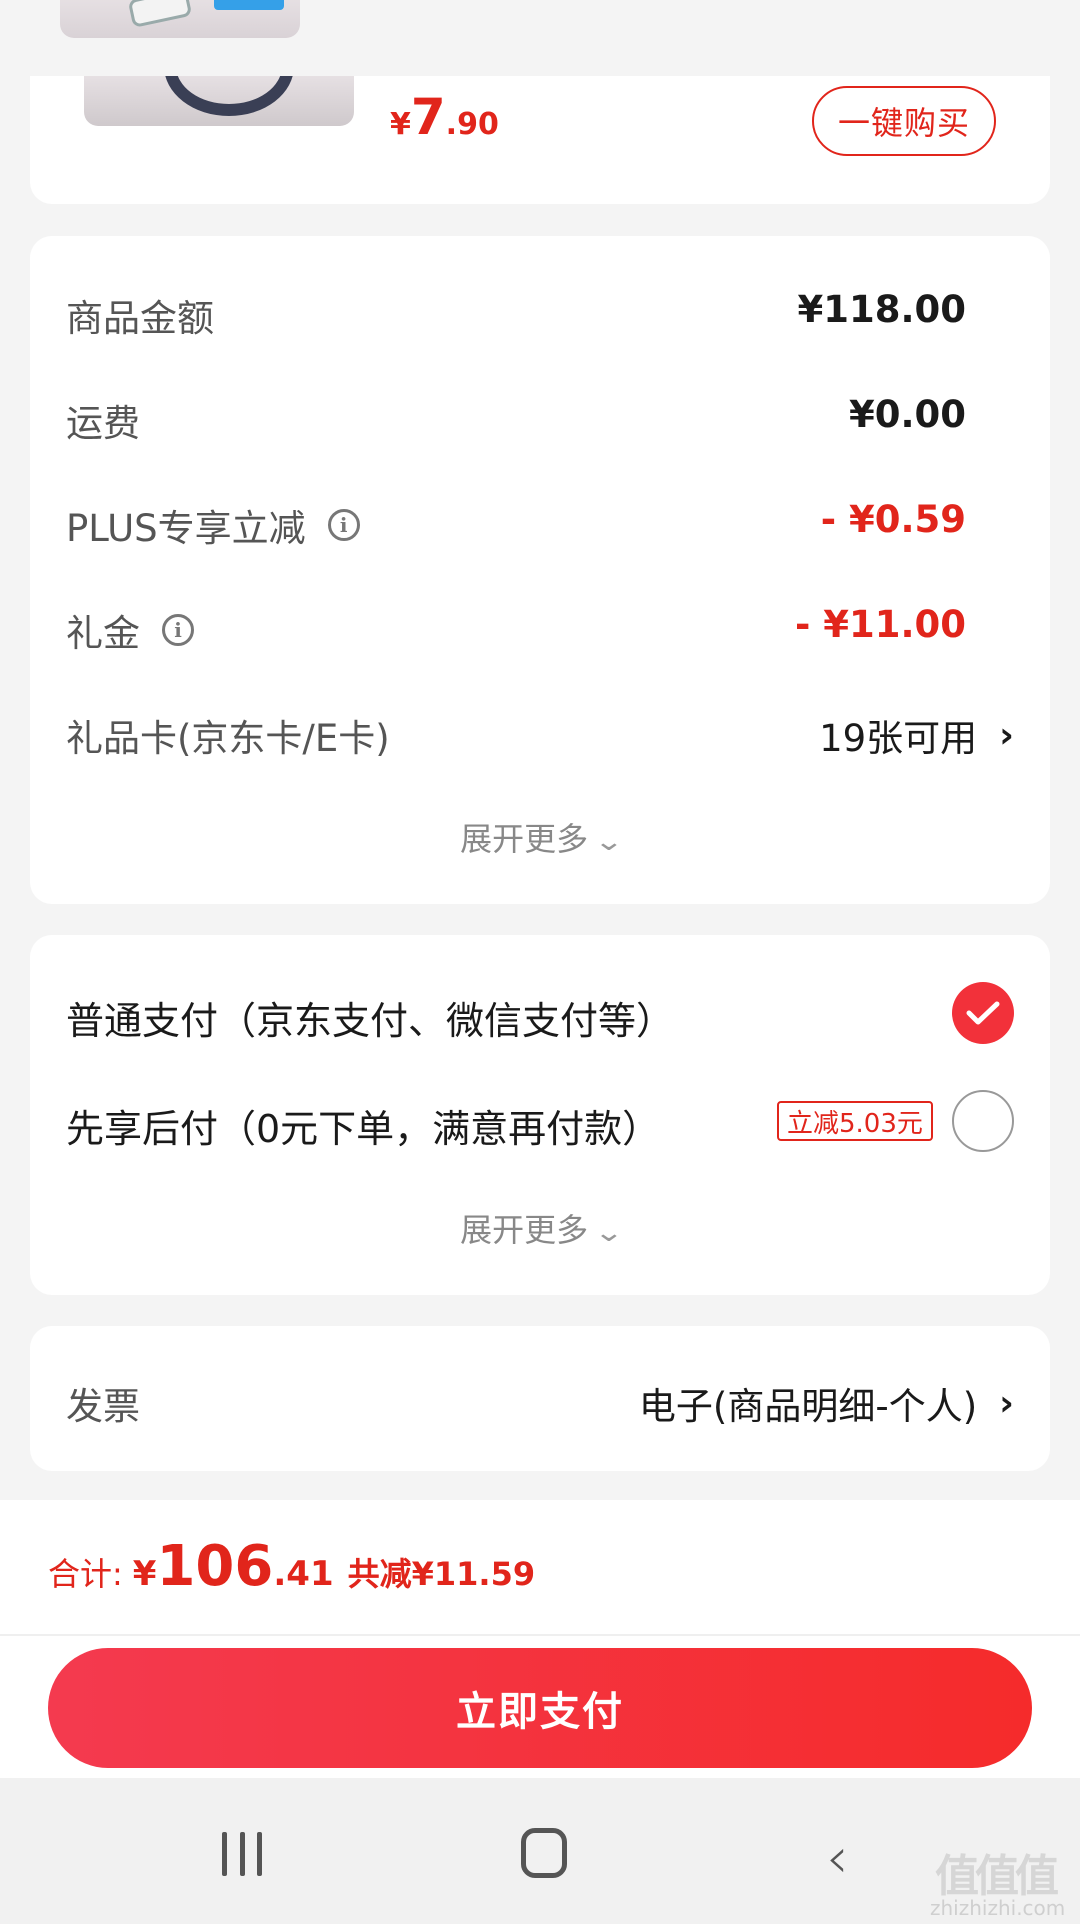  I want to click on gift-card-row-label: 礼品卡(京东卡/E卡), so click(228, 735).